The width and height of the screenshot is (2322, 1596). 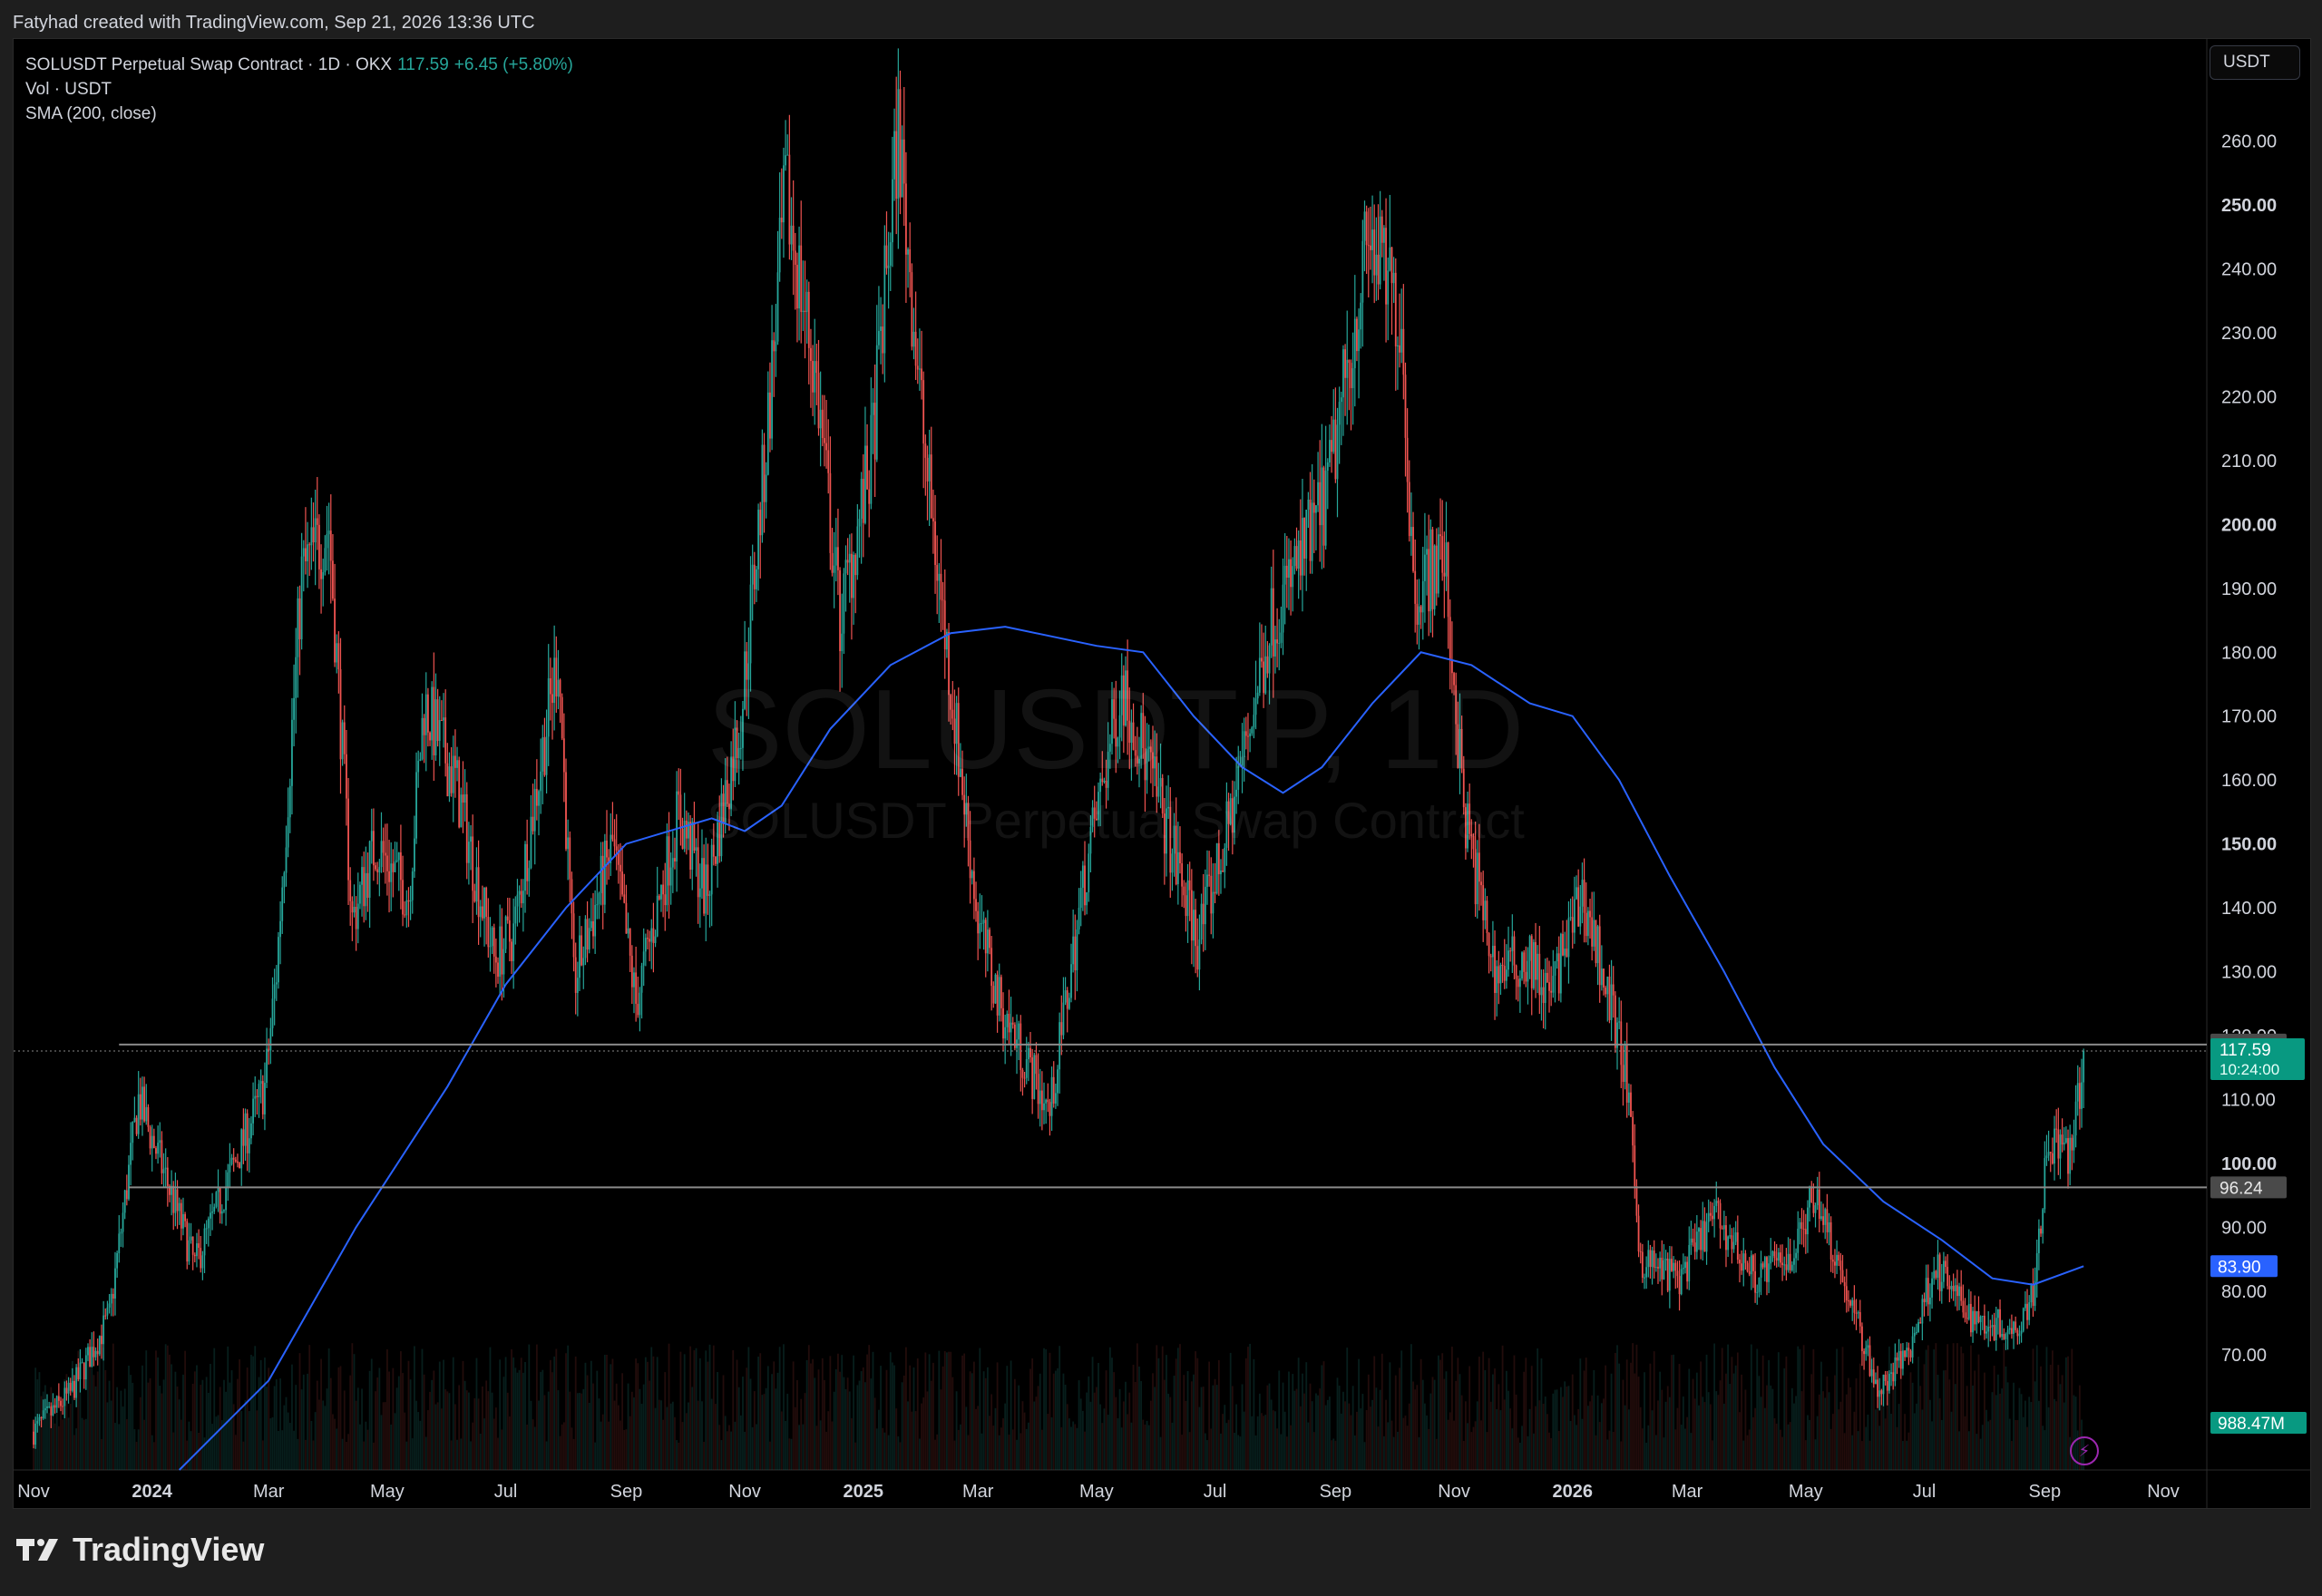 I want to click on legend-volume: Vol · USDT, so click(x=299, y=89).